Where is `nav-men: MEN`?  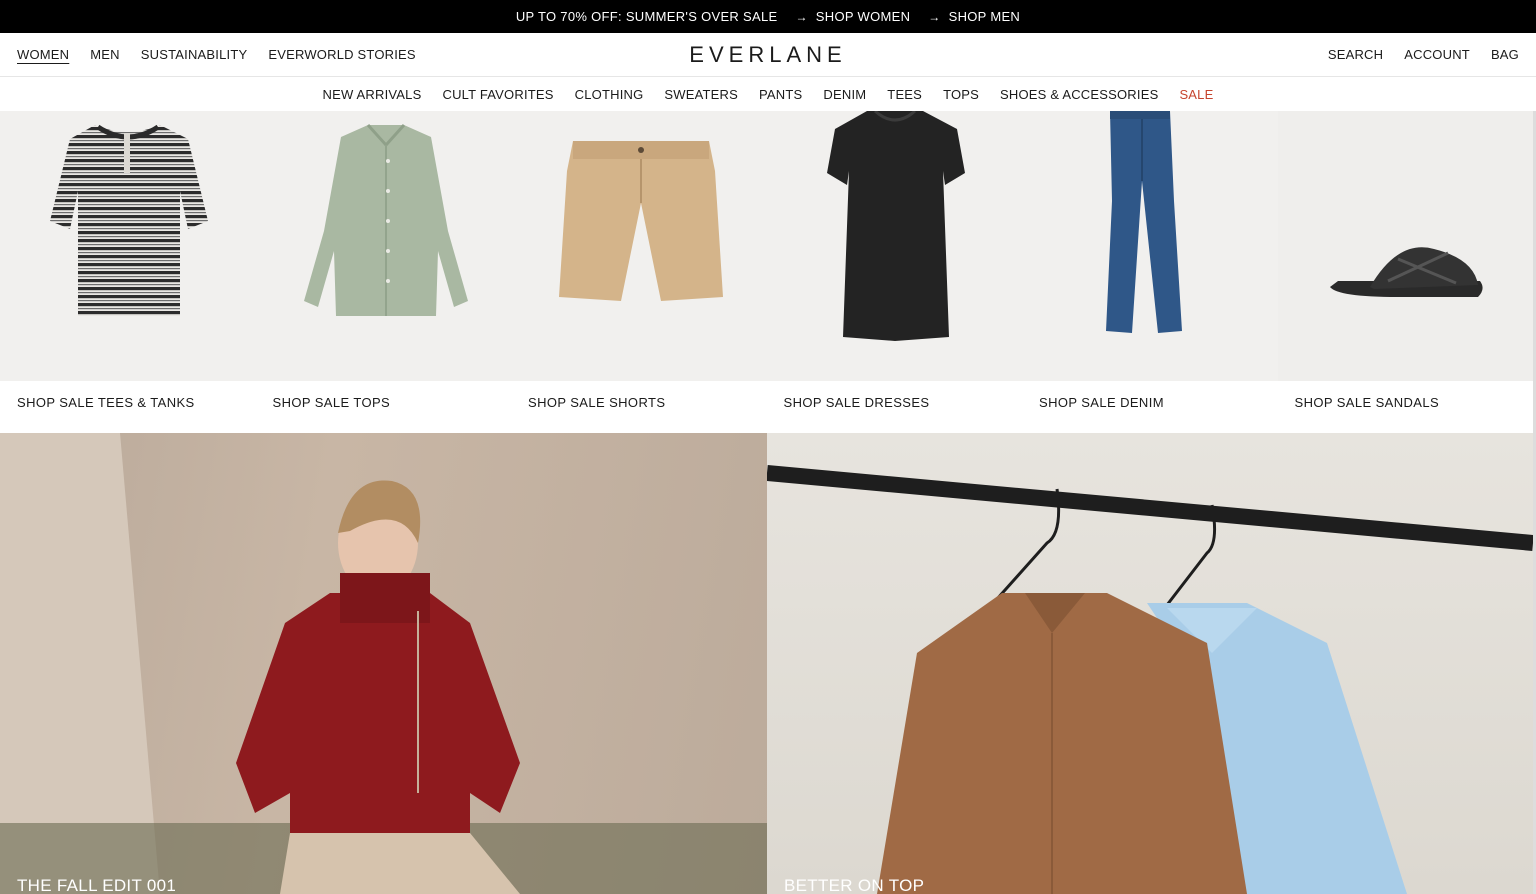
nav-men: MEN is located at coordinates (105, 54).